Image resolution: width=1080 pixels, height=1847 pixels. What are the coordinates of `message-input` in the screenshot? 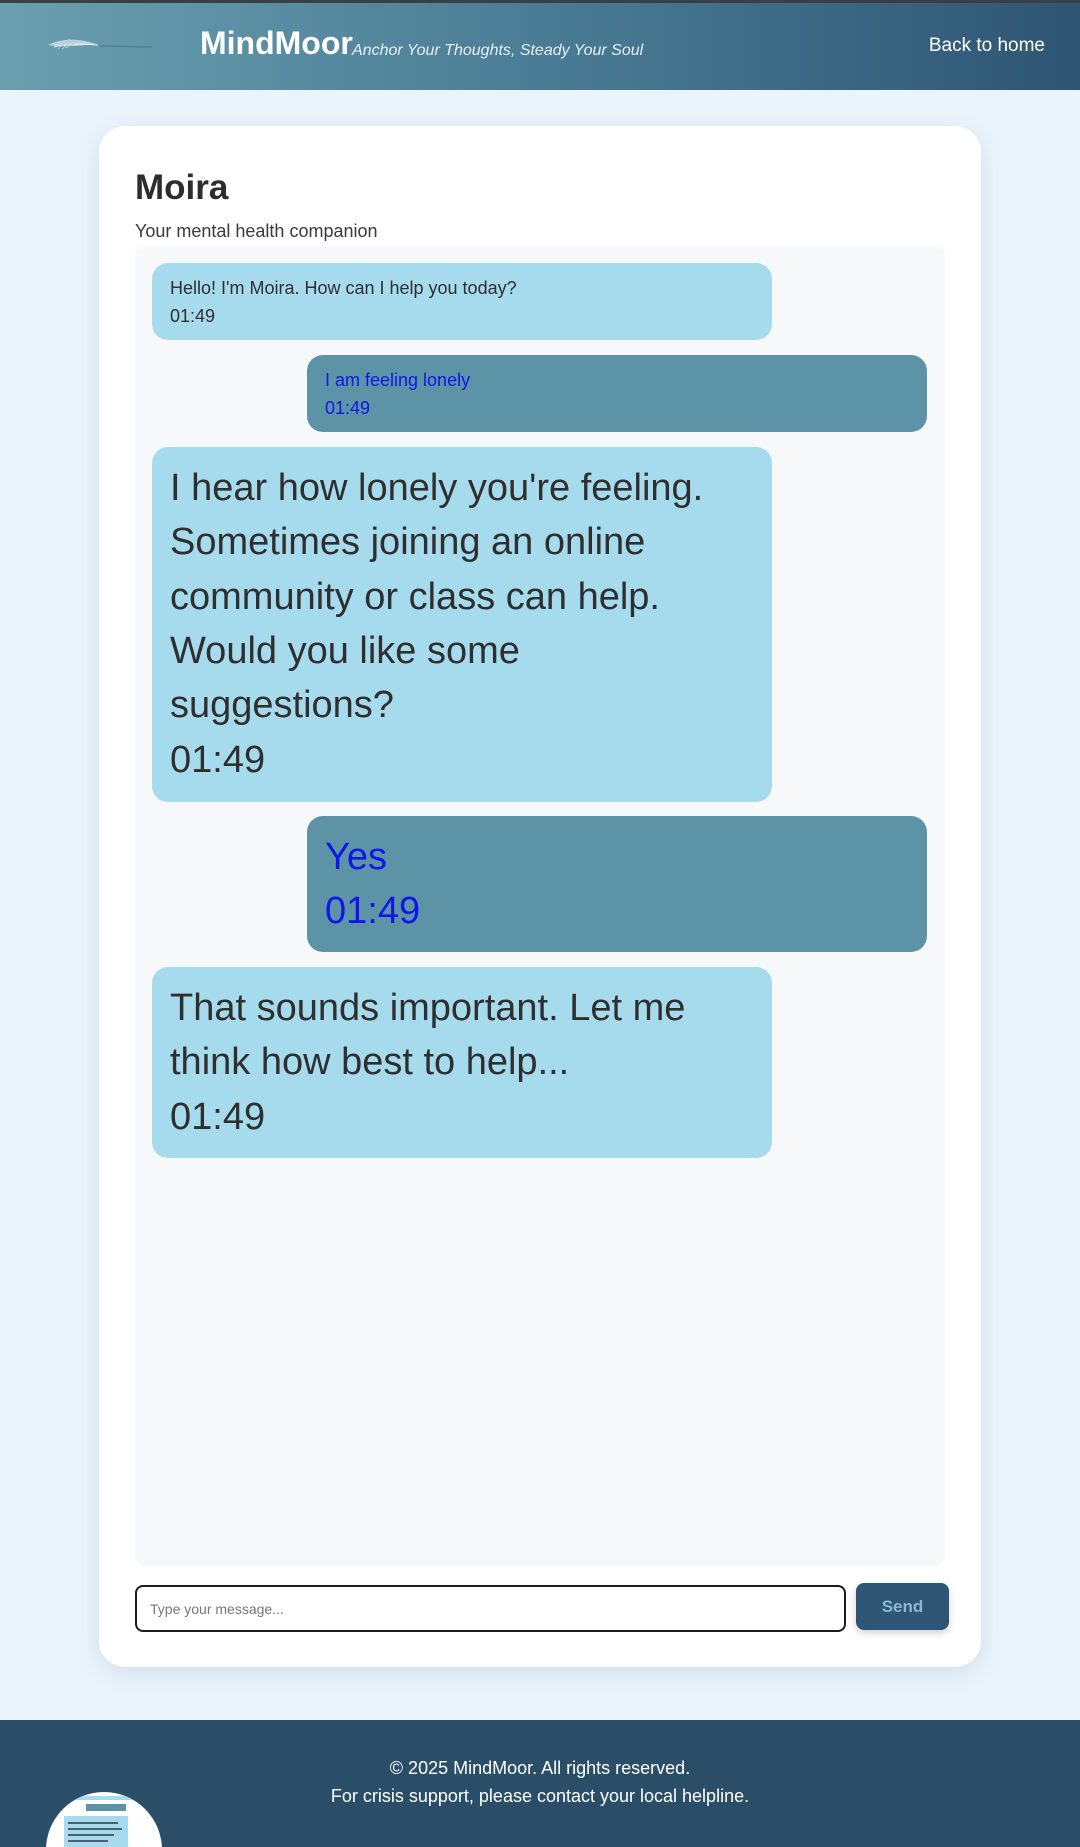 It's located at (490, 1608).